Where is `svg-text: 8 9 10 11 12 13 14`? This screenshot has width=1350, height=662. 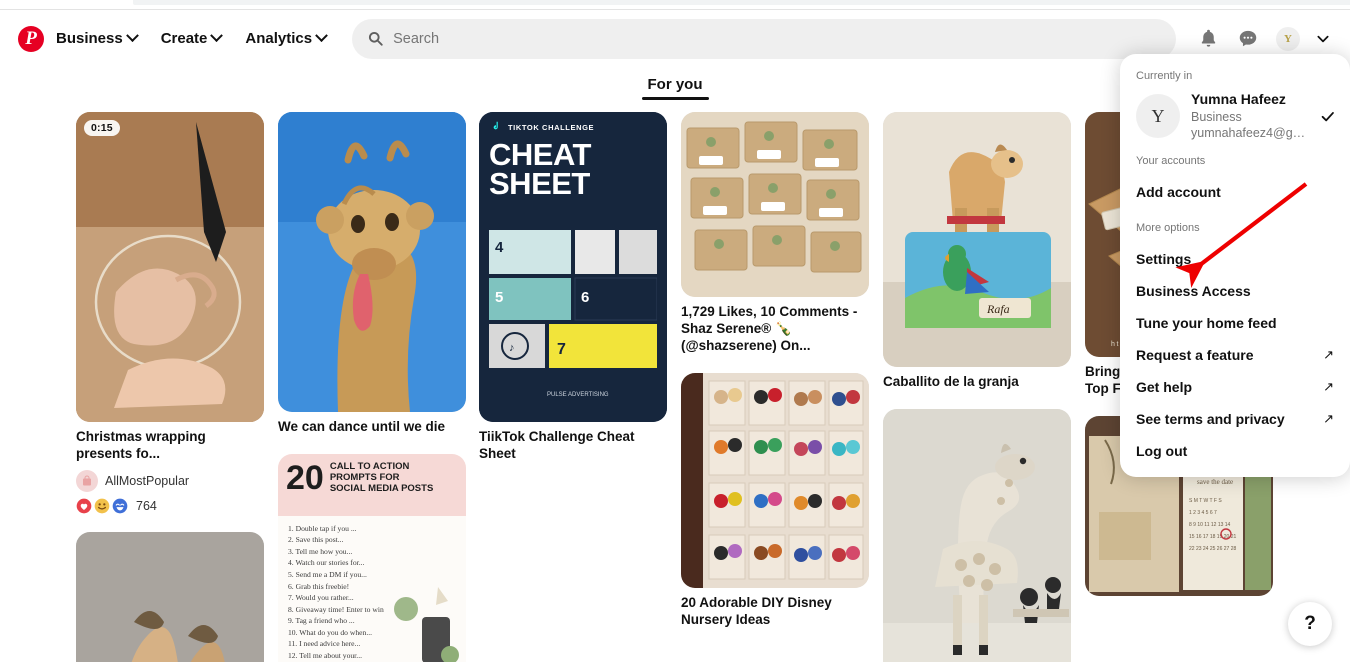 svg-text: 8 9 10 11 12 13 14 is located at coordinates (1210, 525).